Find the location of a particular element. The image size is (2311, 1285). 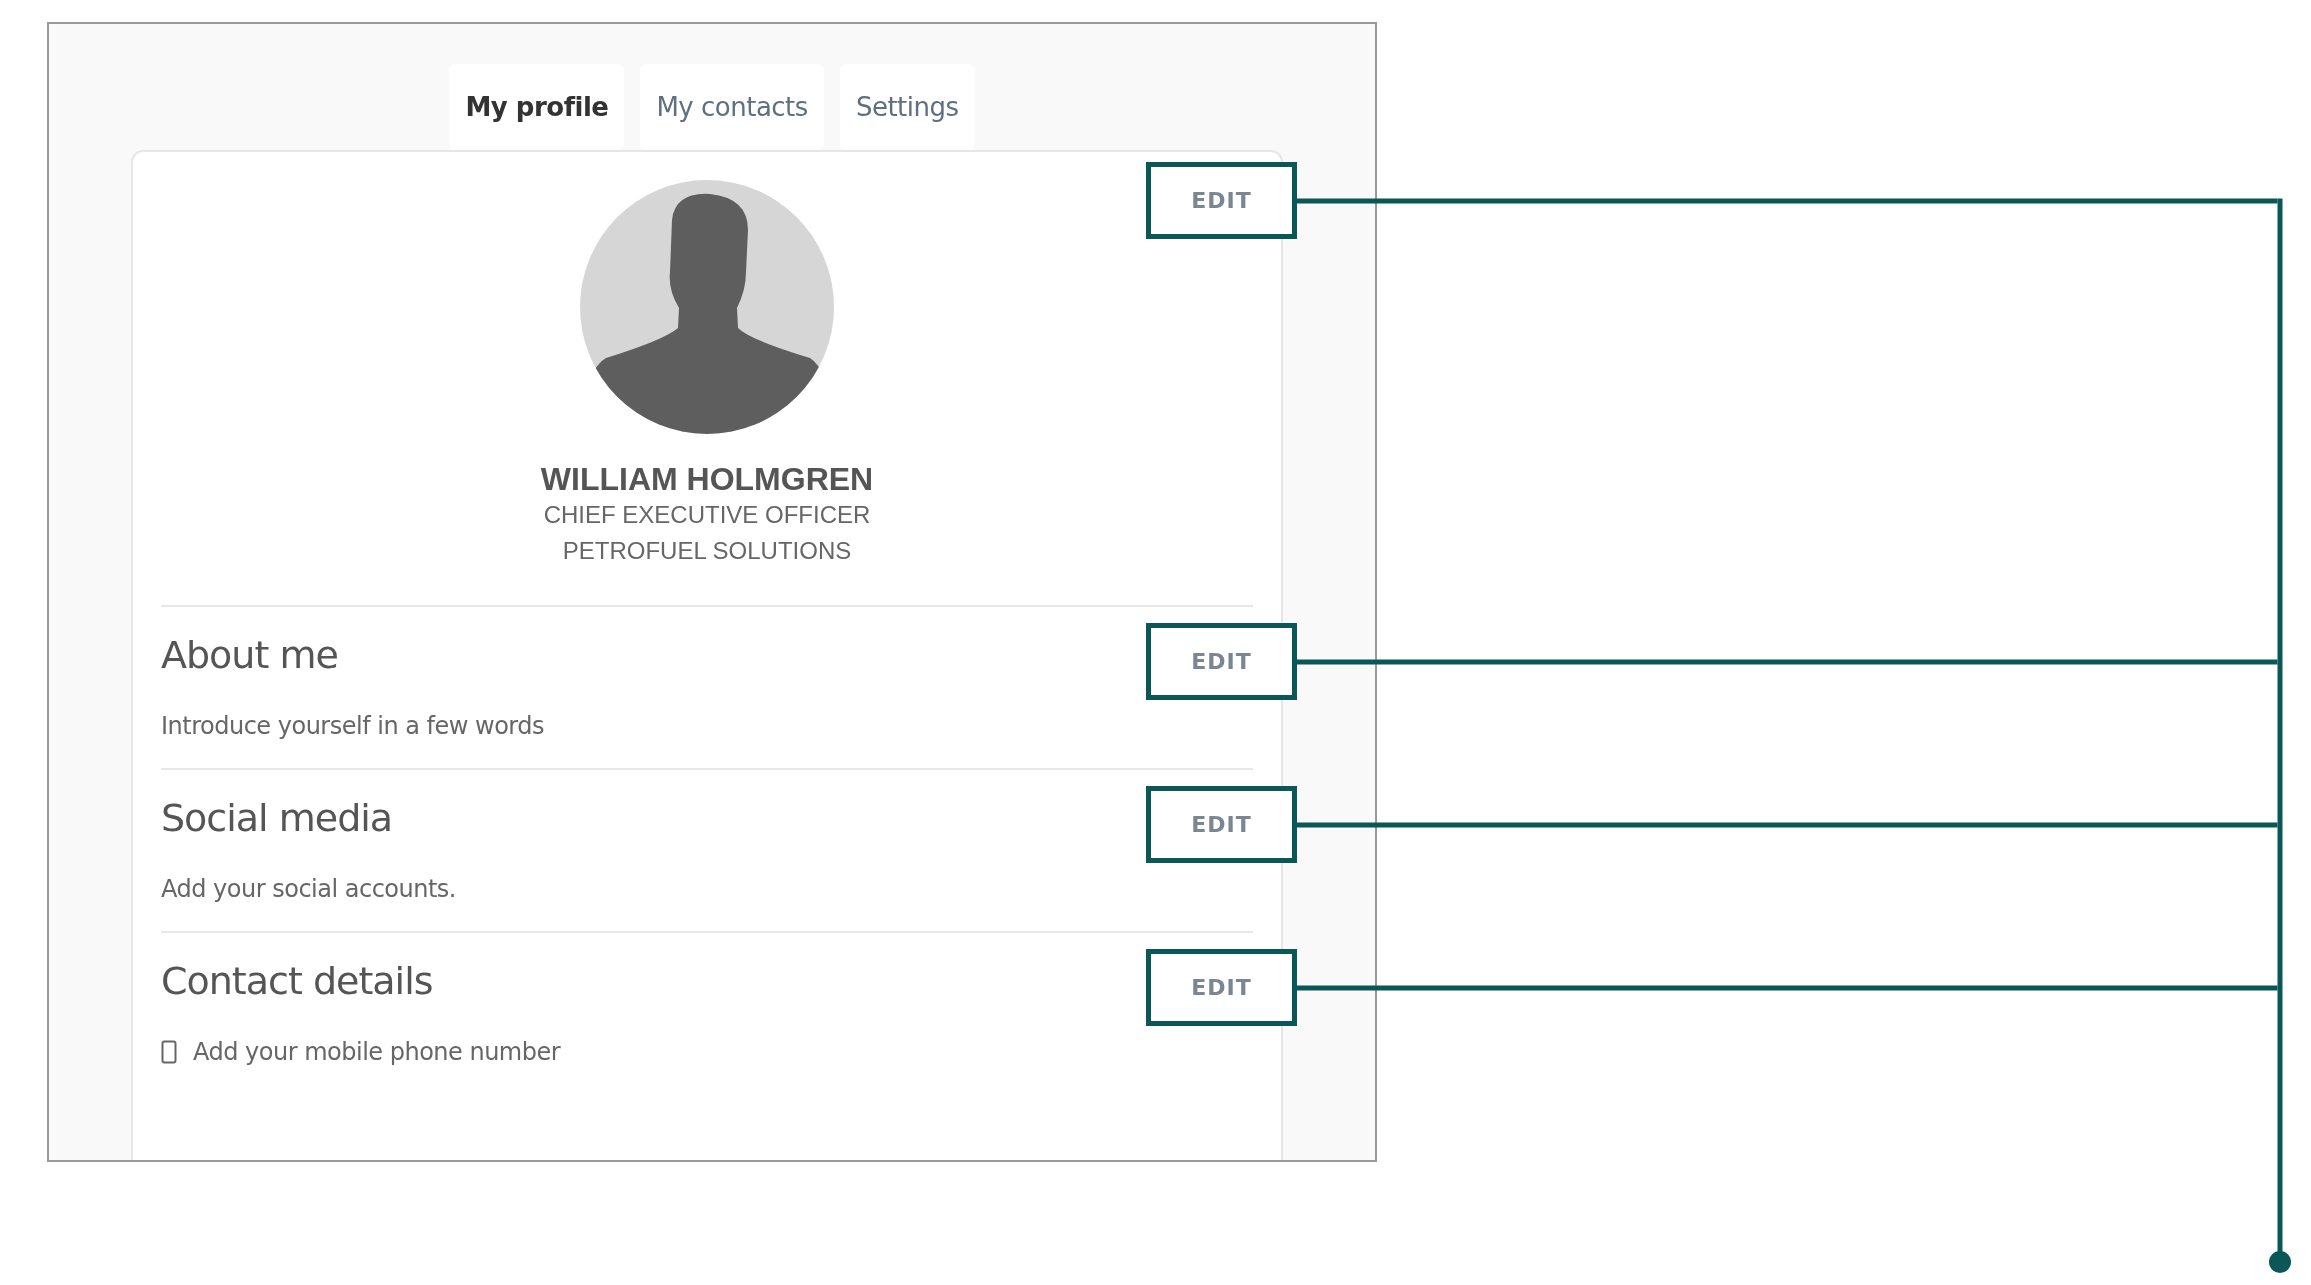

section-heading: Contact details is located at coordinates (297, 982).